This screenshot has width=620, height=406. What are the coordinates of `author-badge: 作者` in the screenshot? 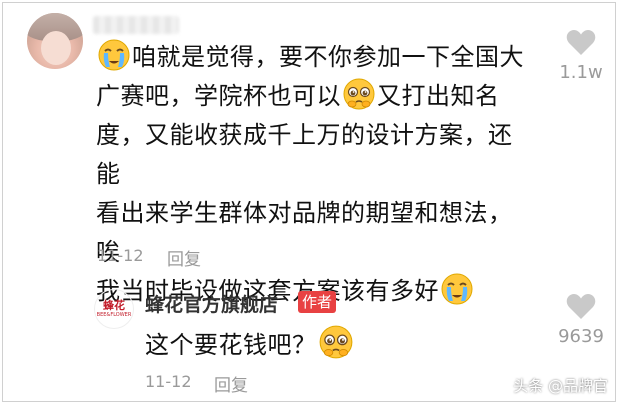 It's located at (317, 302).